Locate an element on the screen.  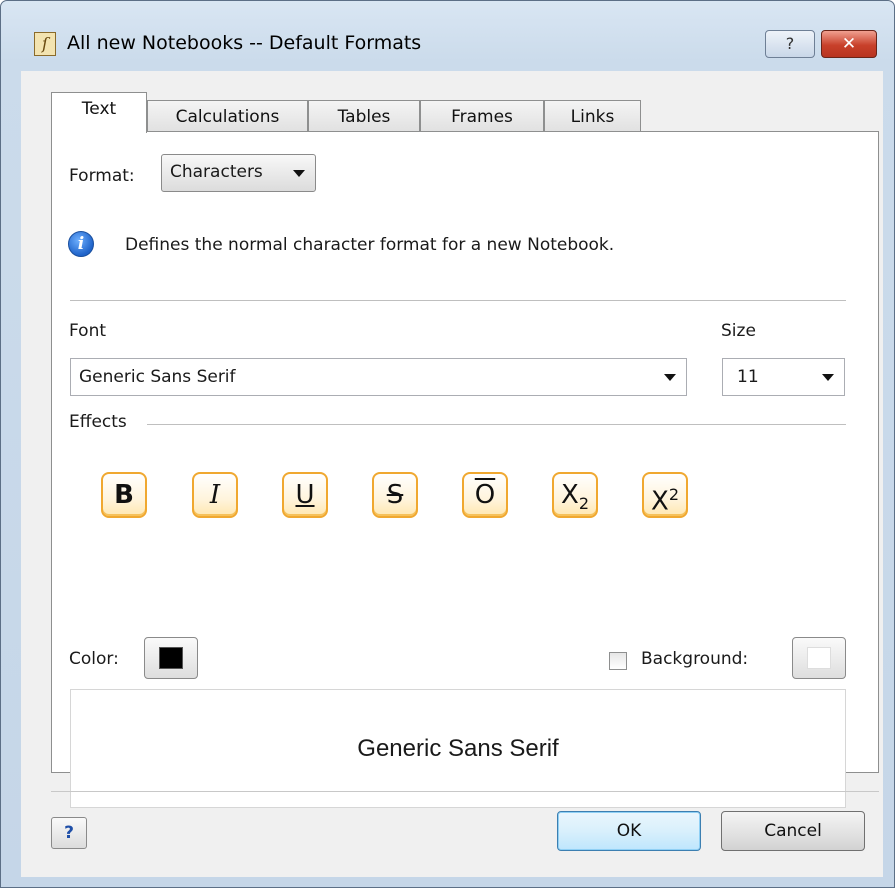
overline-button: O is located at coordinates (485, 495).